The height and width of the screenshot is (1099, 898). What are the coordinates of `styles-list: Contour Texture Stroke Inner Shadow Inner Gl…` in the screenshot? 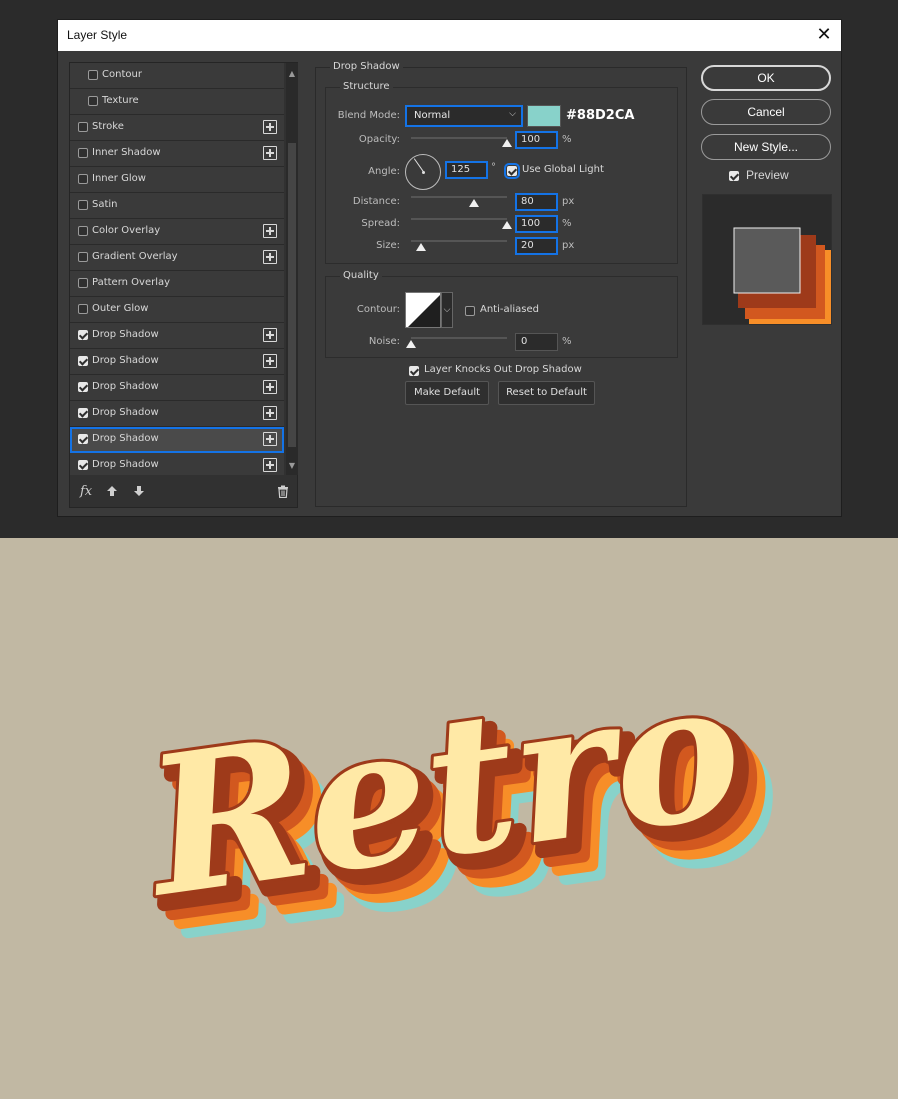 It's located at (178, 269).